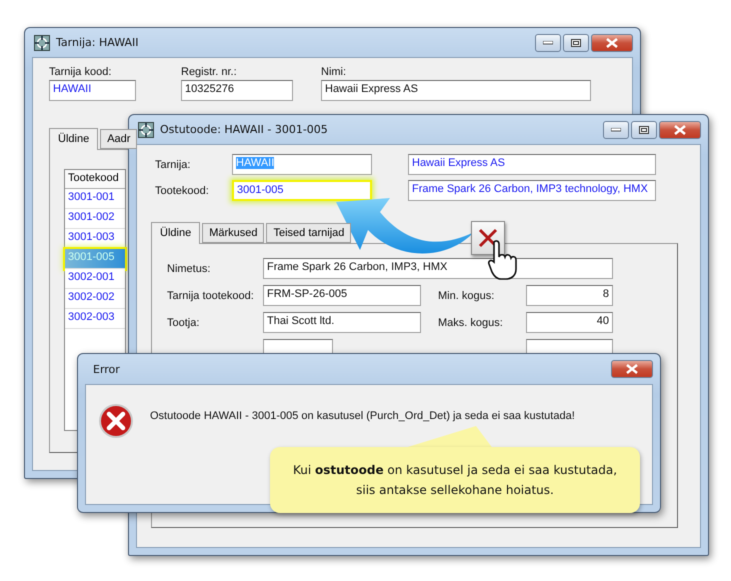 This screenshot has width=731, height=581. I want to click on field-label: Tootekood:, so click(182, 190).